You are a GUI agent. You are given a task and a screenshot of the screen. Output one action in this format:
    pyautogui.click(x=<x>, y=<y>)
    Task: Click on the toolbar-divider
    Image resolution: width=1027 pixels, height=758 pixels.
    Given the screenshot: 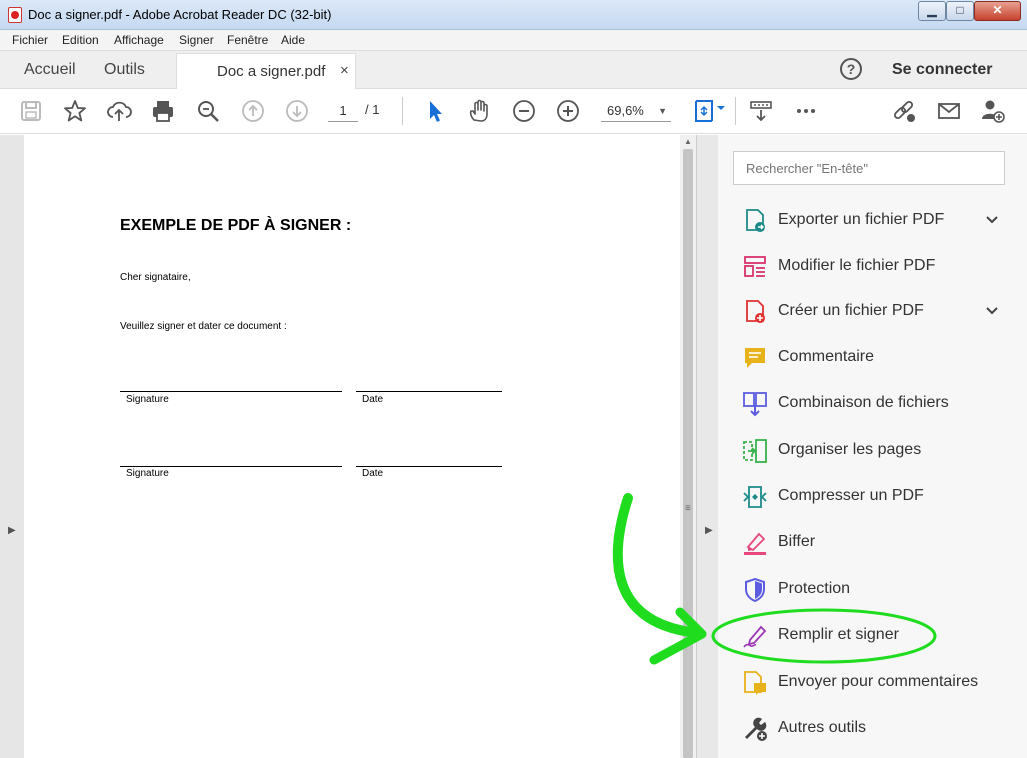 What is the action you would take?
    pyautogui.click(x=402, y=111)
    